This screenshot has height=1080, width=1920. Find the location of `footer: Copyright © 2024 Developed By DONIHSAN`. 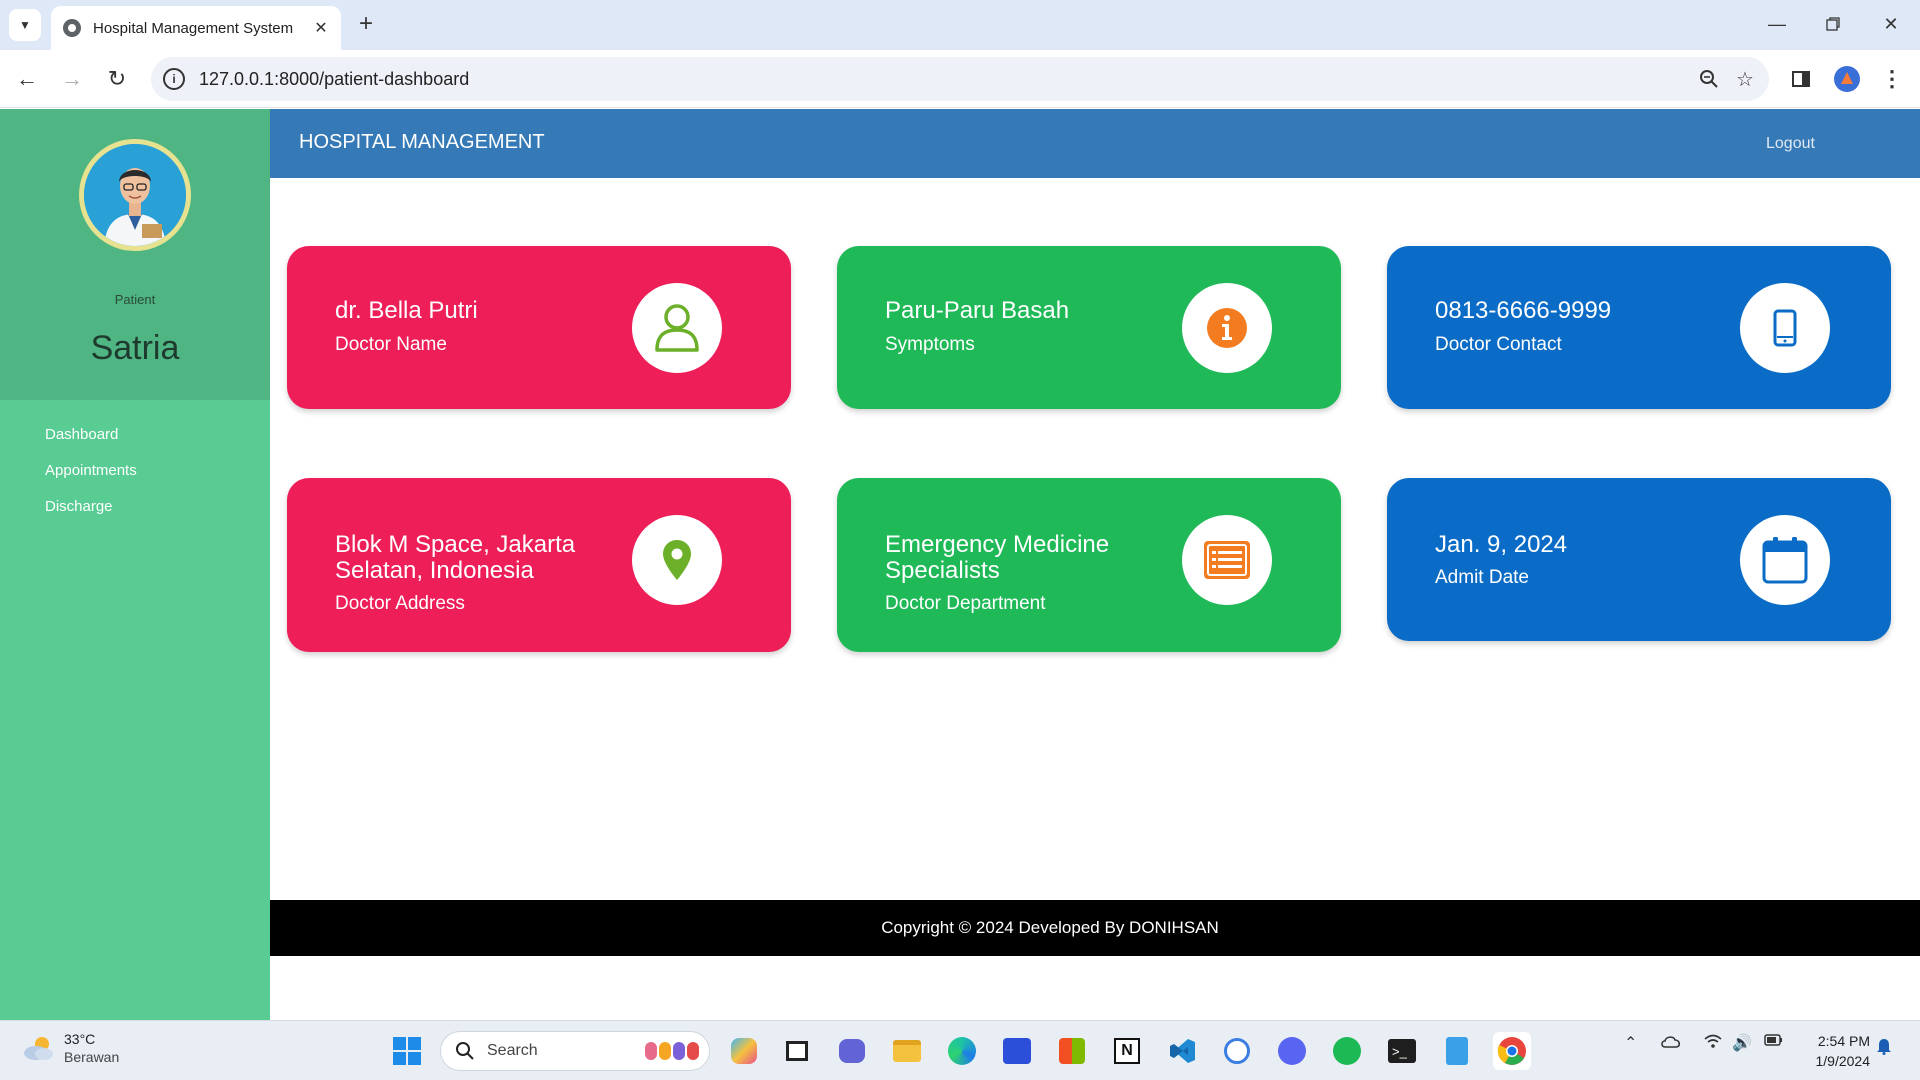

footer: Copyright © 2024 Developed By DONIHSAN is located at coordinates (1095, 928).